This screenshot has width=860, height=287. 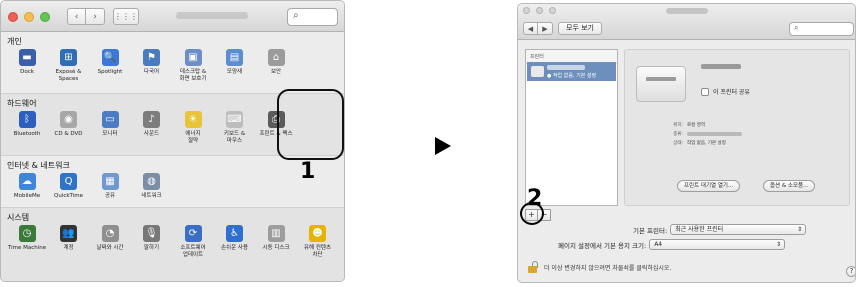 What do you see at coordinates (310, 124) in the screenshot?
I see `print-fax-highlight` at bounding box center [310, 124].